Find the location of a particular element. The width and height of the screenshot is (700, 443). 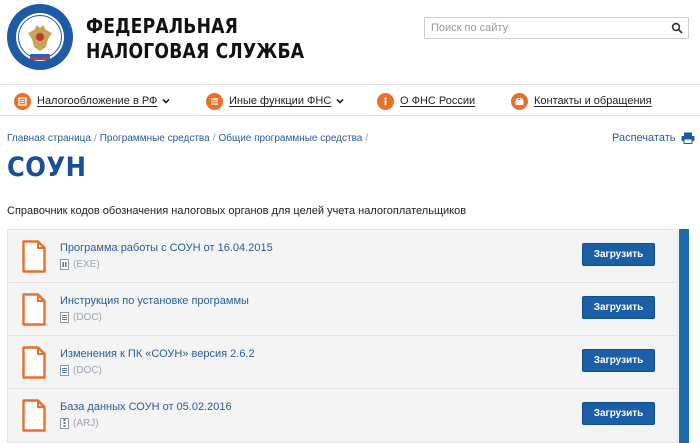

info-icon is located at coordinates (385, 101).